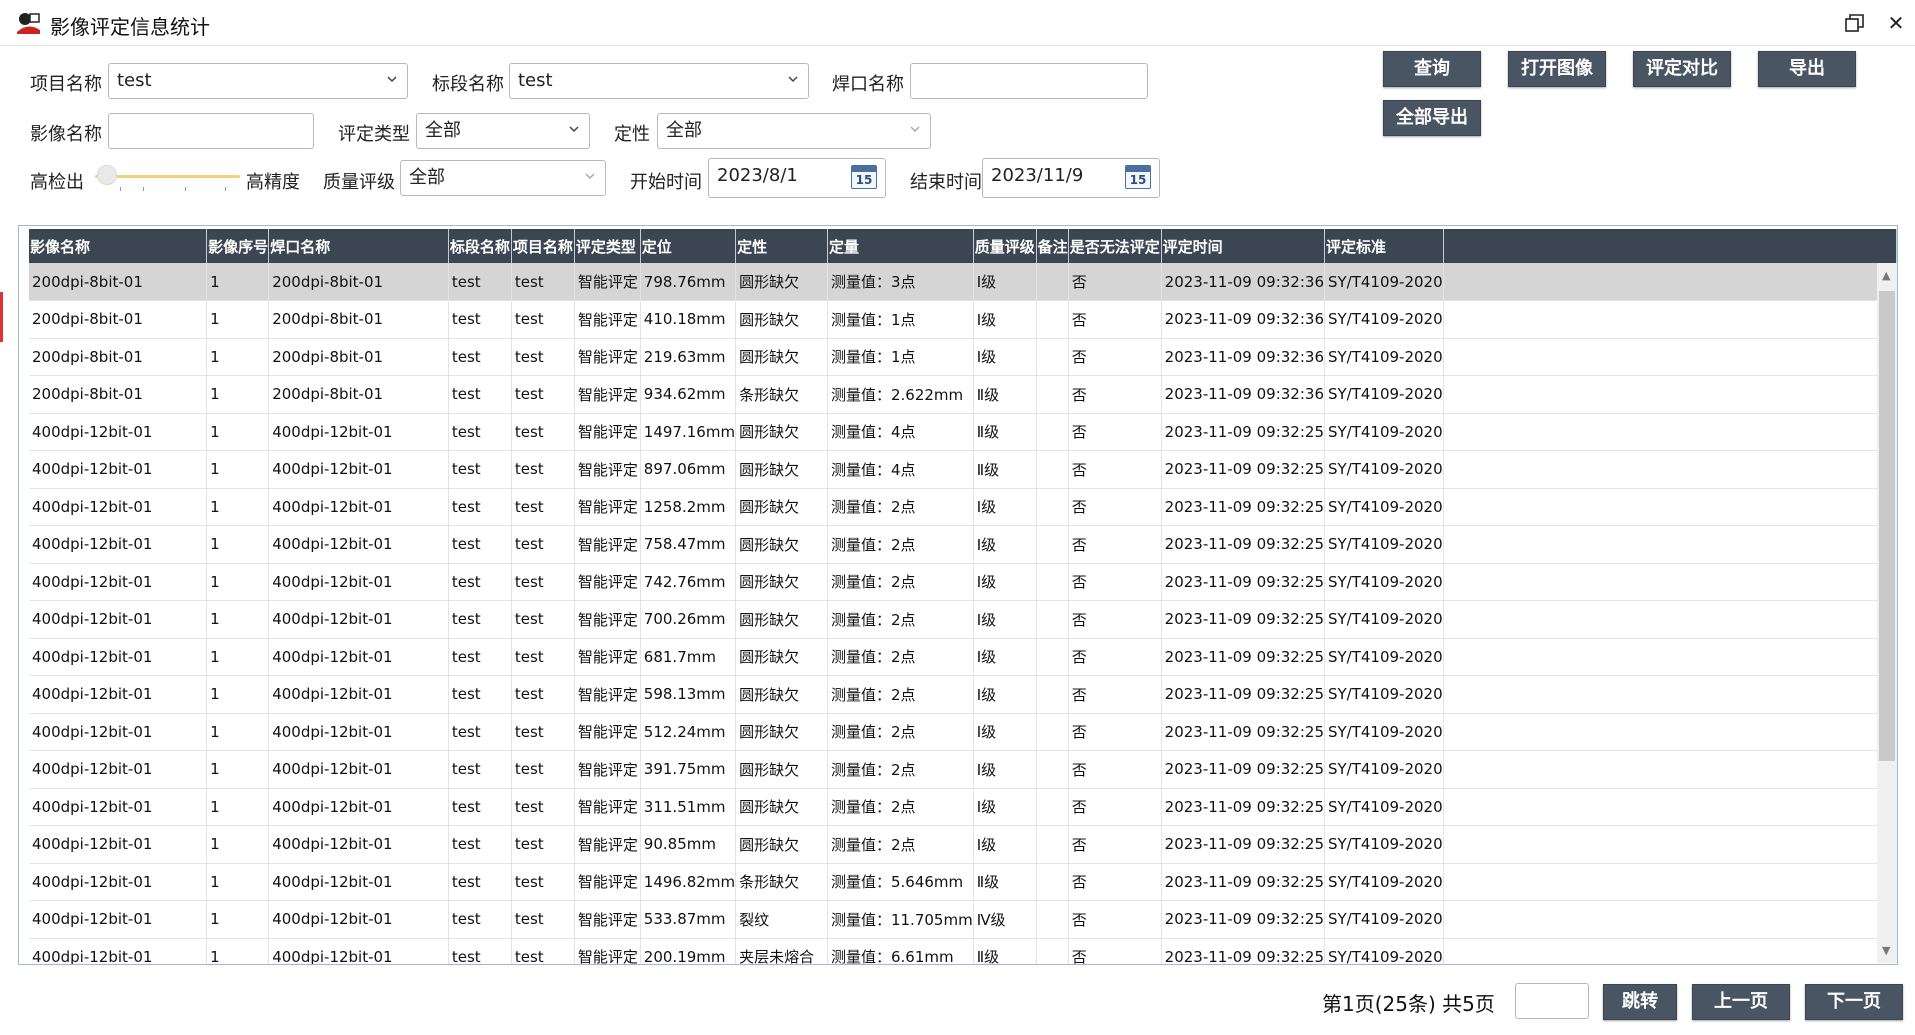 This screenshot has height=1035, width=1915. What do you see at coordinates (797, 178) in the screenshot?
I see `start-date-picker: 2023/8/1 15` at bounding box center [797, 178].